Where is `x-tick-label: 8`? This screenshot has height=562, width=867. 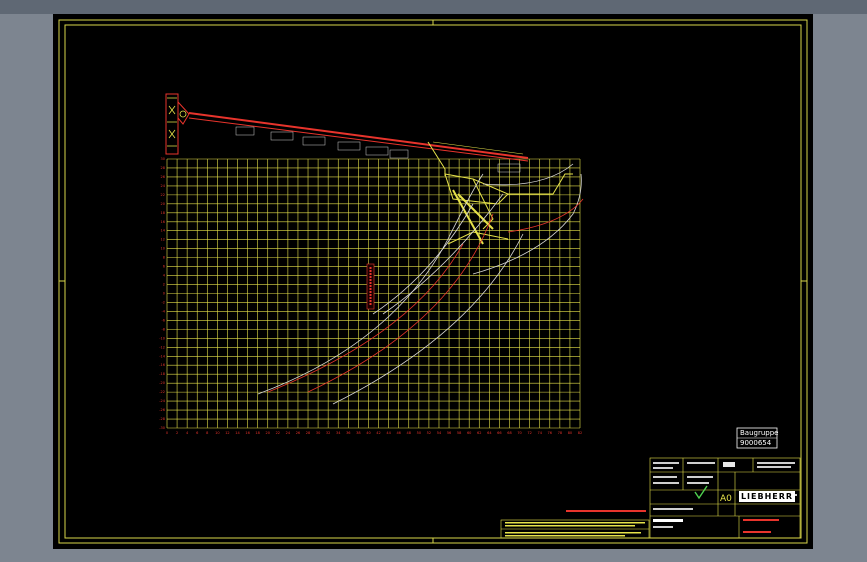
x-tick-label: 8 is located at coordinates (207, 433).